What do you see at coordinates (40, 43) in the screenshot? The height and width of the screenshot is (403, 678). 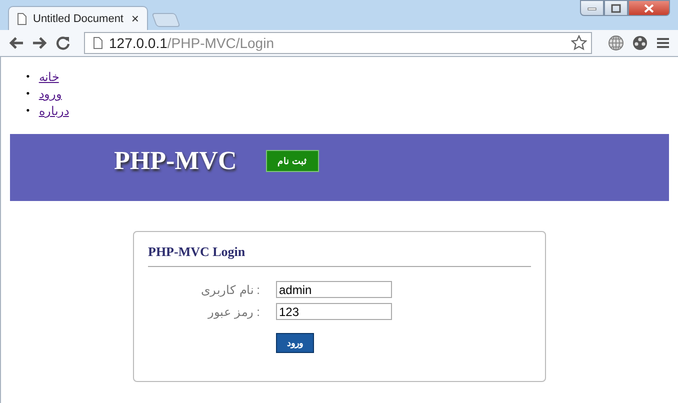 I see `forward-icon` at bounding box center [40, 43].